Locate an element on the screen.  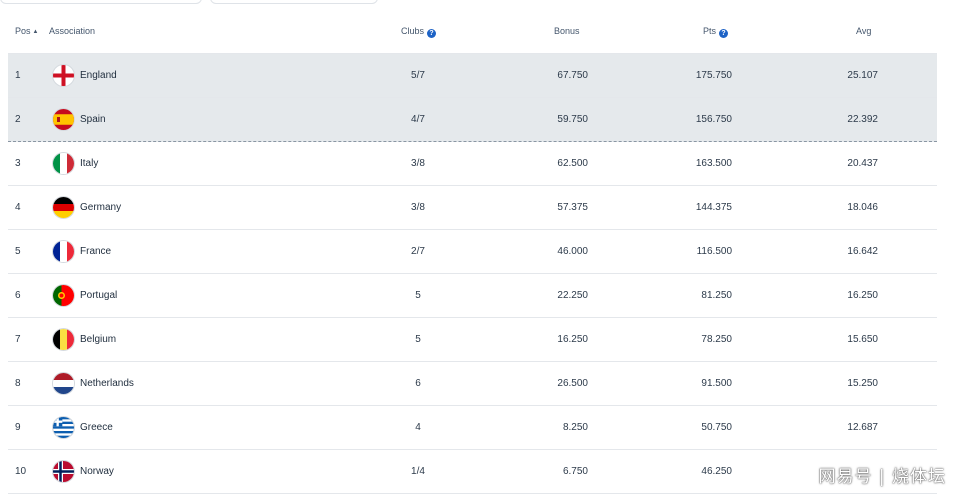
portugal-flag-icon is located at coordinates (63, 295).